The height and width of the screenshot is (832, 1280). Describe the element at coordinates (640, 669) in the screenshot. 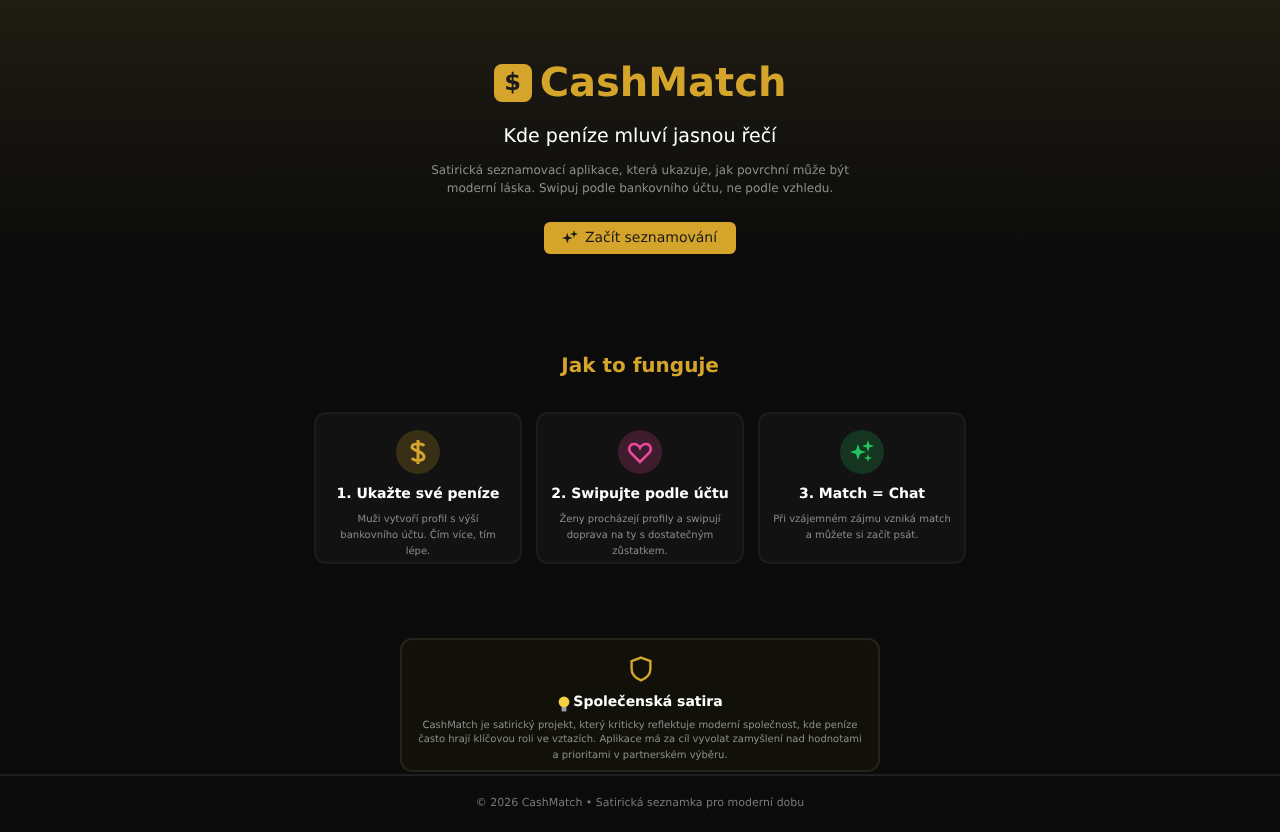

I see `shield-icon` at that location.